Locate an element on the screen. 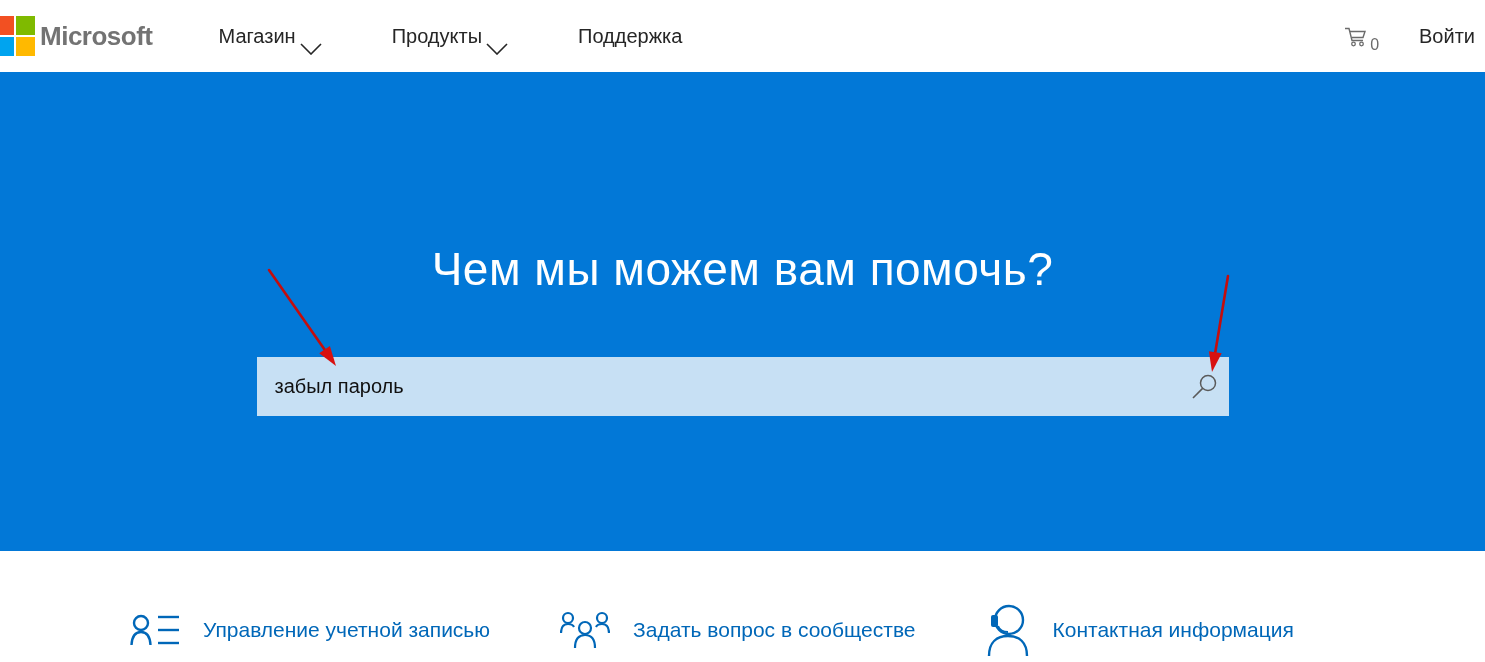 Image resolution: width=1485 pixels, height=662 pixels. people-group-icon is located at coordinates (585, 630).